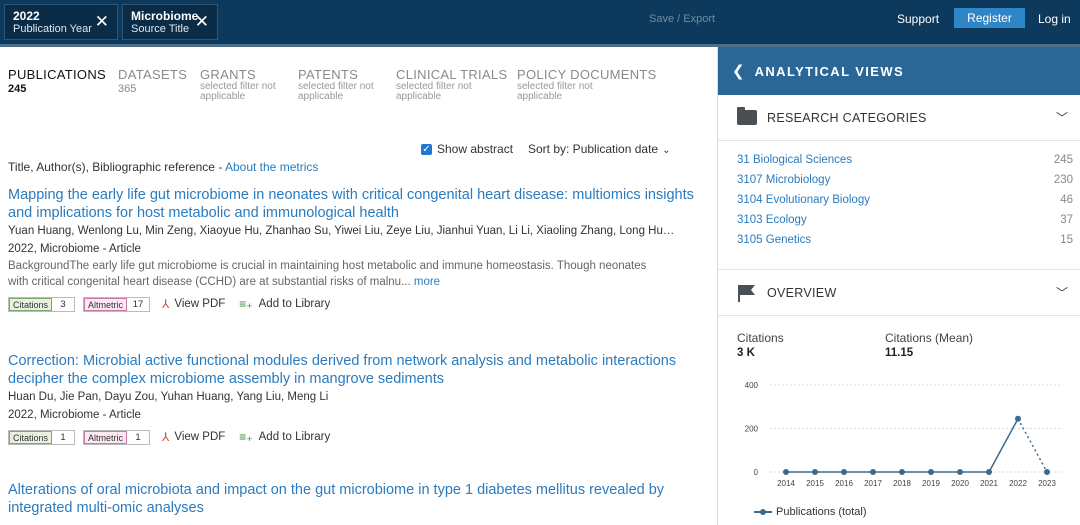 The width and height of the screenshot is (1080, 525). Describe the element at coordinates (960, 483) in the screenshot. I see `x-tick-label: 2020` at that location.